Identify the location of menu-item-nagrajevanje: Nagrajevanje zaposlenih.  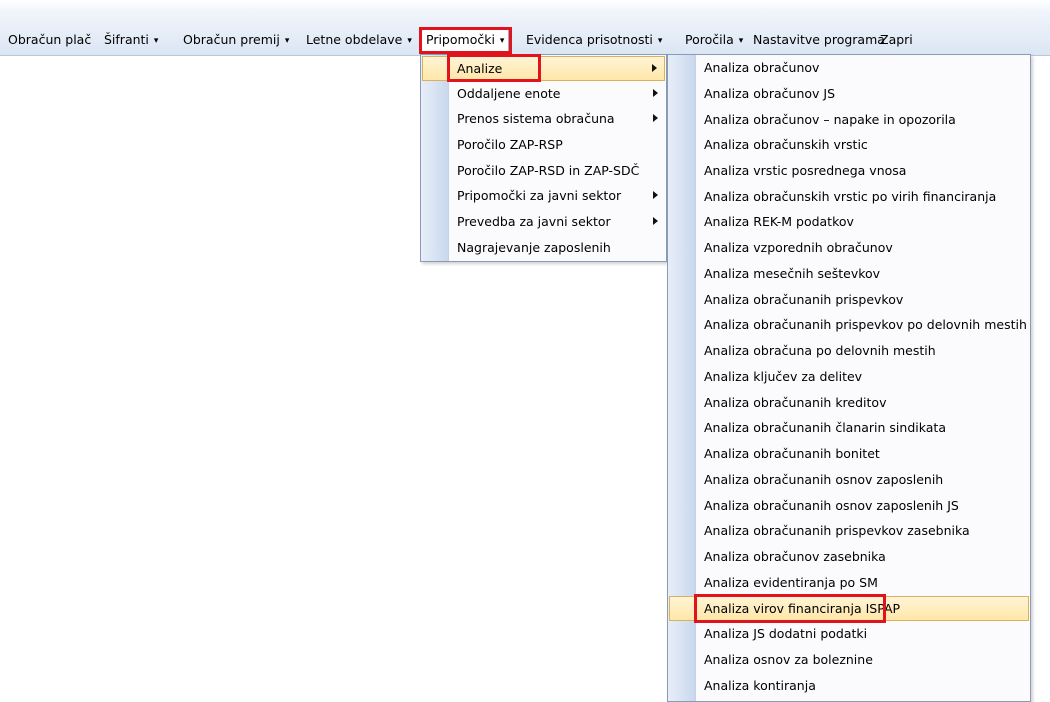
(543, 247).